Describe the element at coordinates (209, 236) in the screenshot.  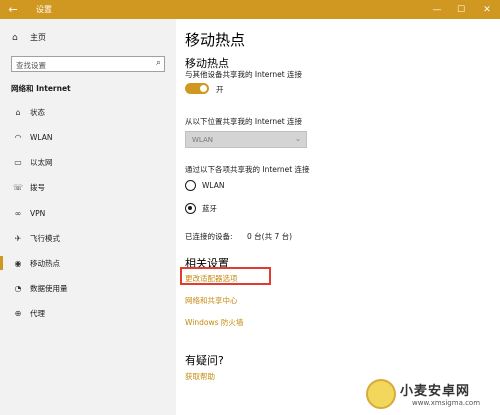
I see `connected-devices-label: 已连接的设备:` at that location.